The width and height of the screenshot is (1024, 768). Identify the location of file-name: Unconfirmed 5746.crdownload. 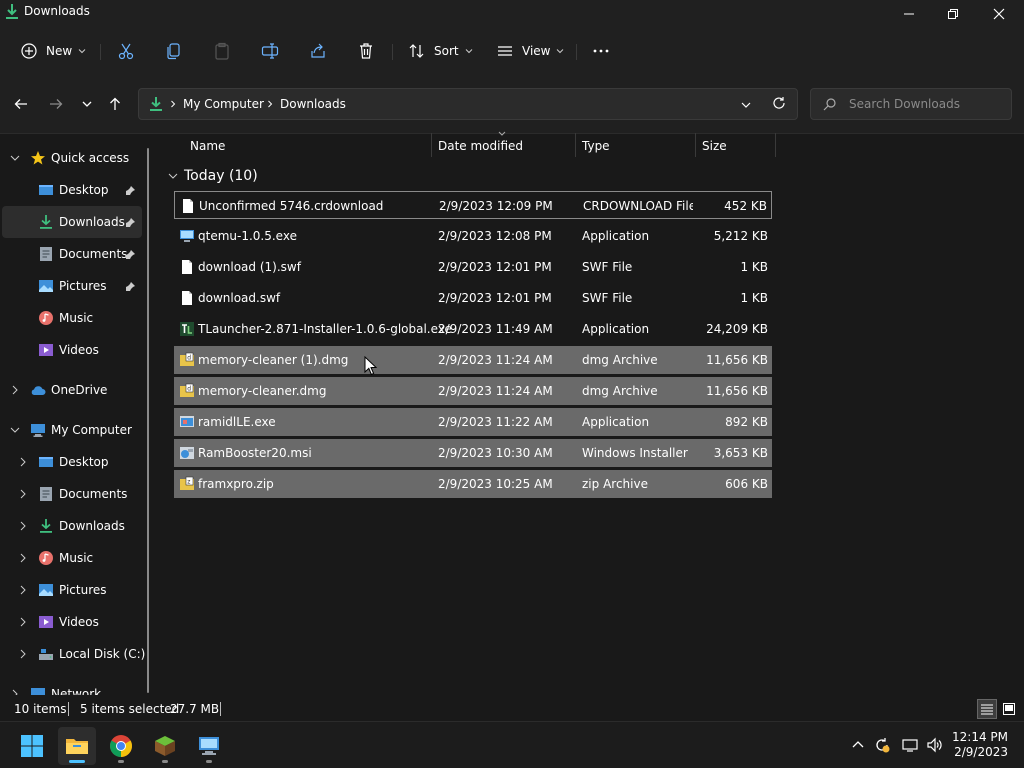
(291, 206).